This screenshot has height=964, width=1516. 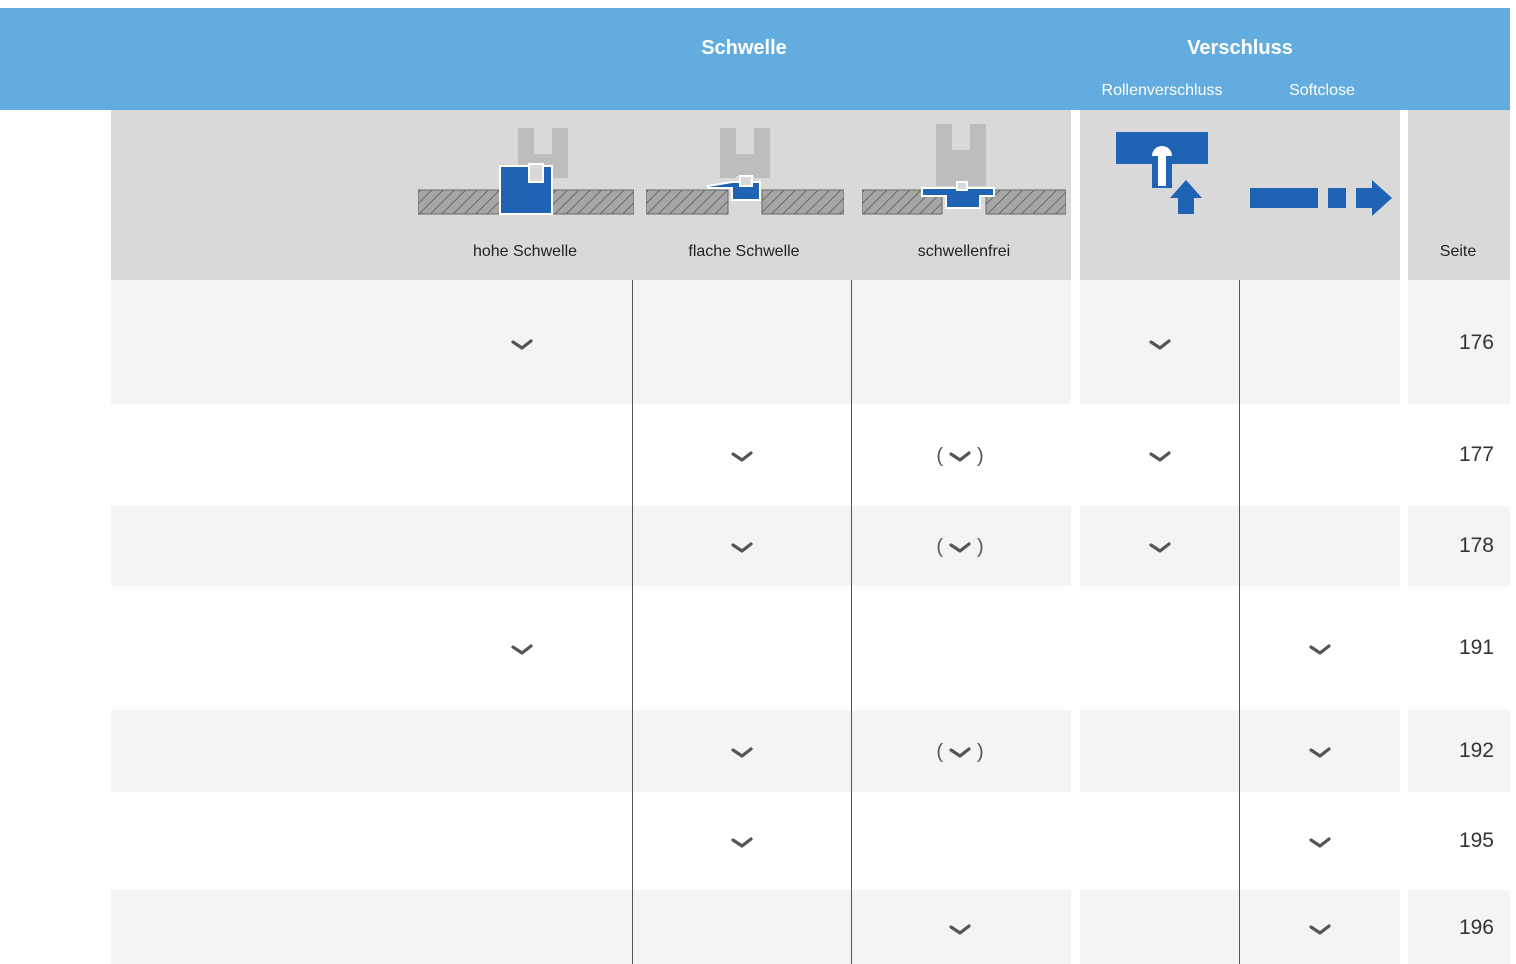 What do you see at coordinates (1322, 90) in the screenshot?
I see `softclose-label: Softclose` at bounding box center [1322, 90].